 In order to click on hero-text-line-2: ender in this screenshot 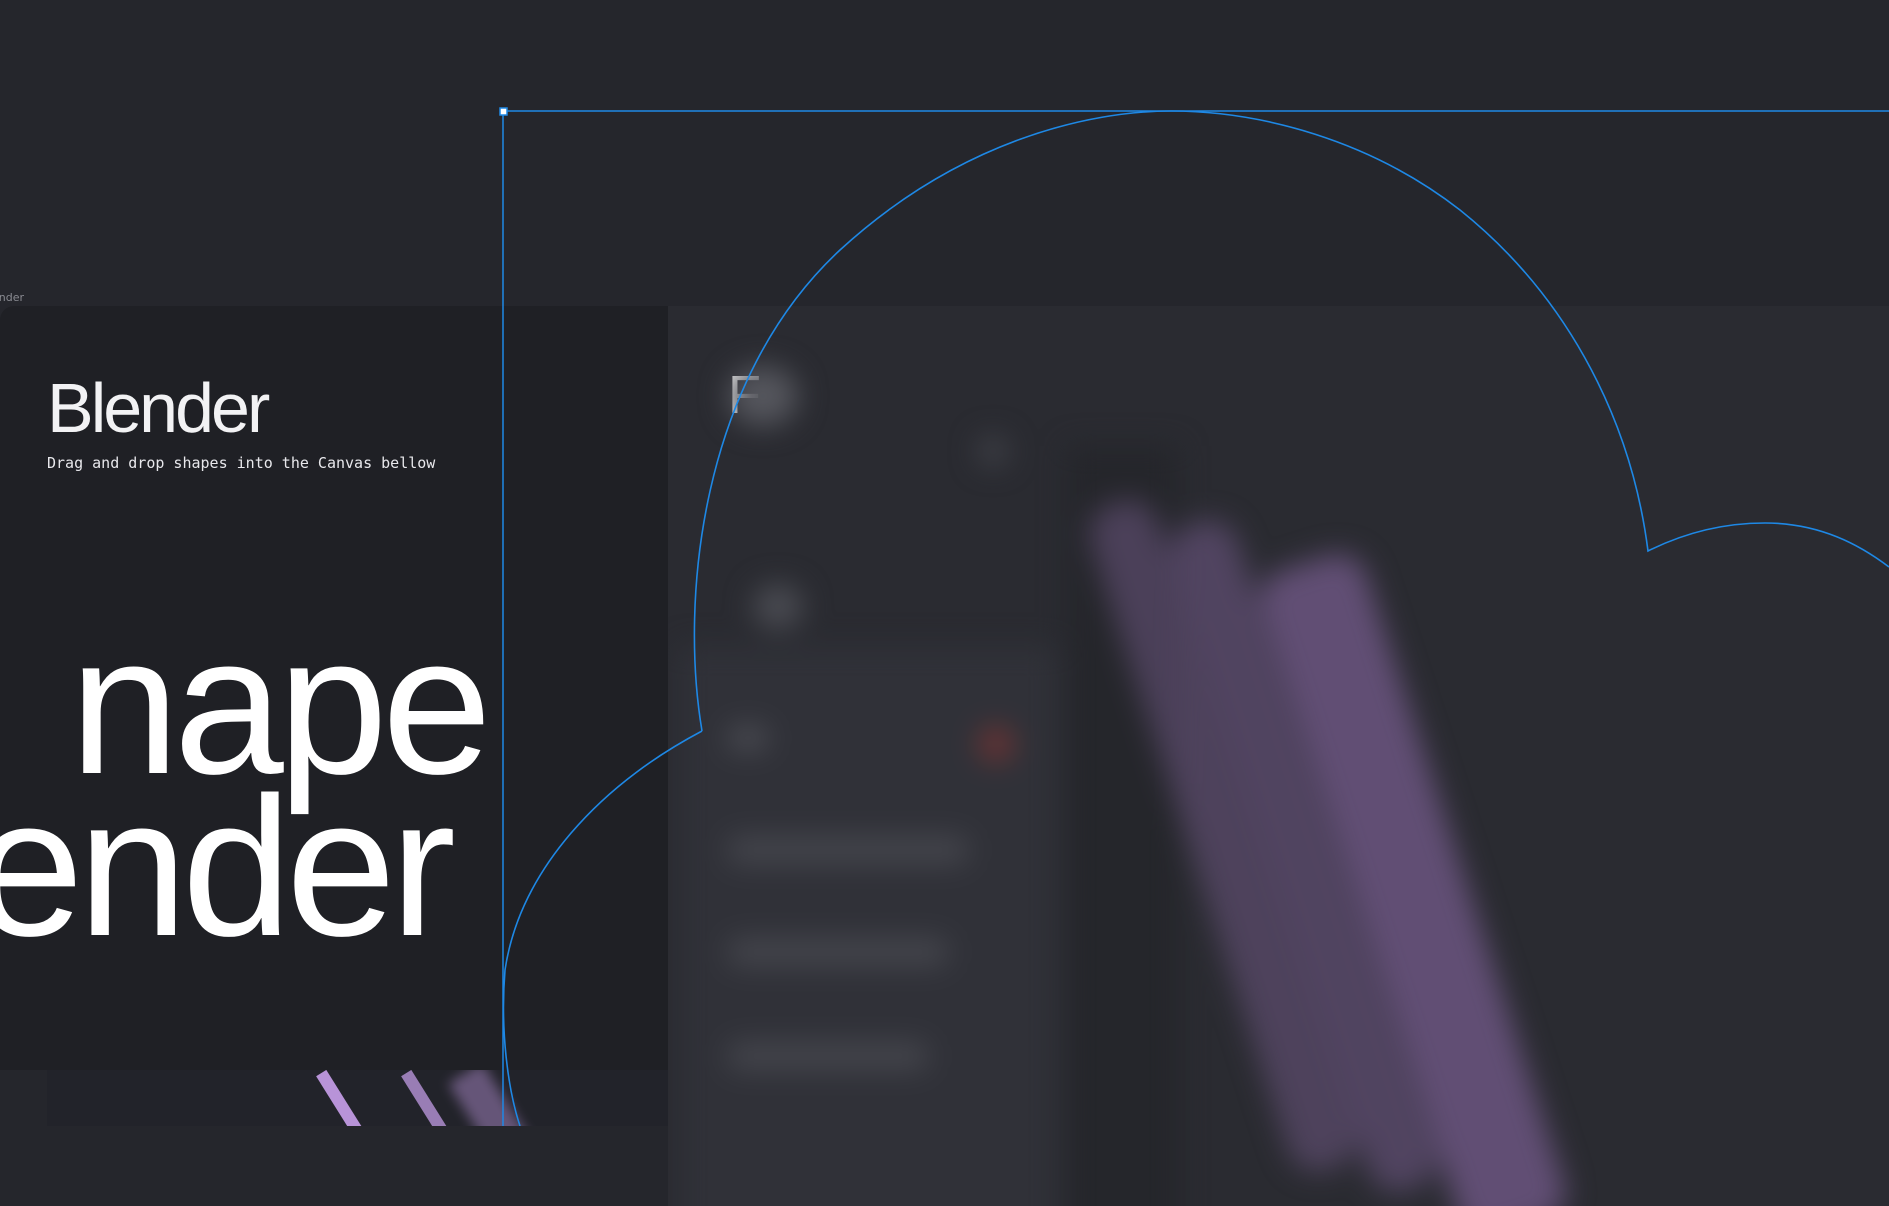, I will do `click(228, 866)`.